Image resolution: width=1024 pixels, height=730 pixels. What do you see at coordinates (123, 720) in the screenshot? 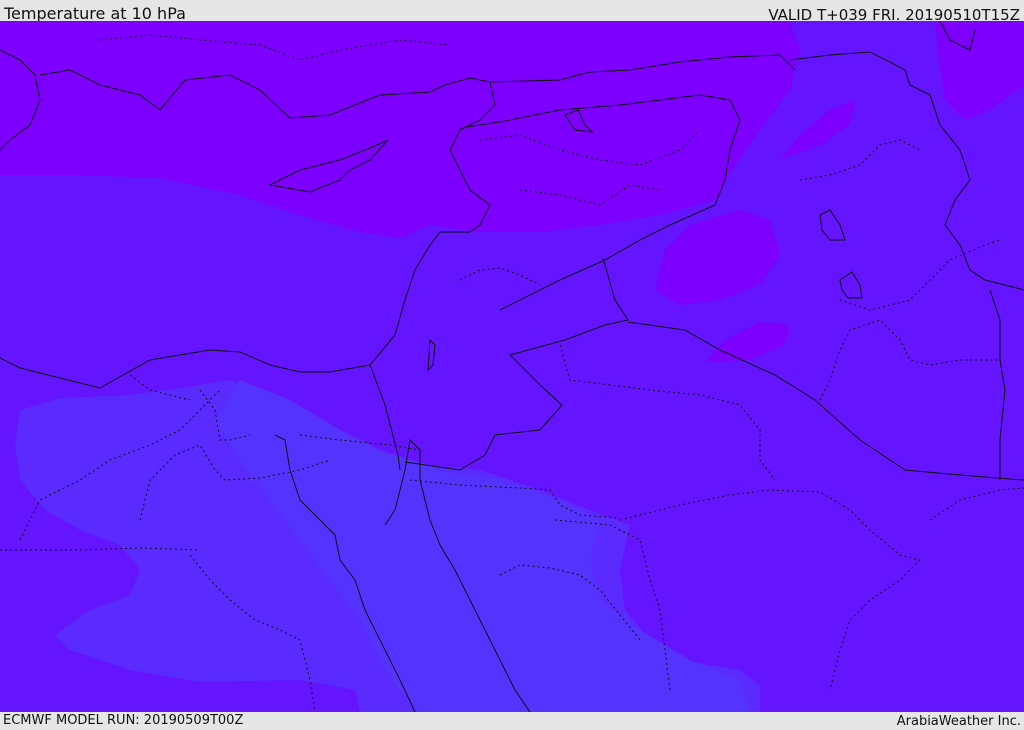
I see `model-run: ECMWF MODEL RUN: 20190509T00Z` at bounding box center [123, 720].